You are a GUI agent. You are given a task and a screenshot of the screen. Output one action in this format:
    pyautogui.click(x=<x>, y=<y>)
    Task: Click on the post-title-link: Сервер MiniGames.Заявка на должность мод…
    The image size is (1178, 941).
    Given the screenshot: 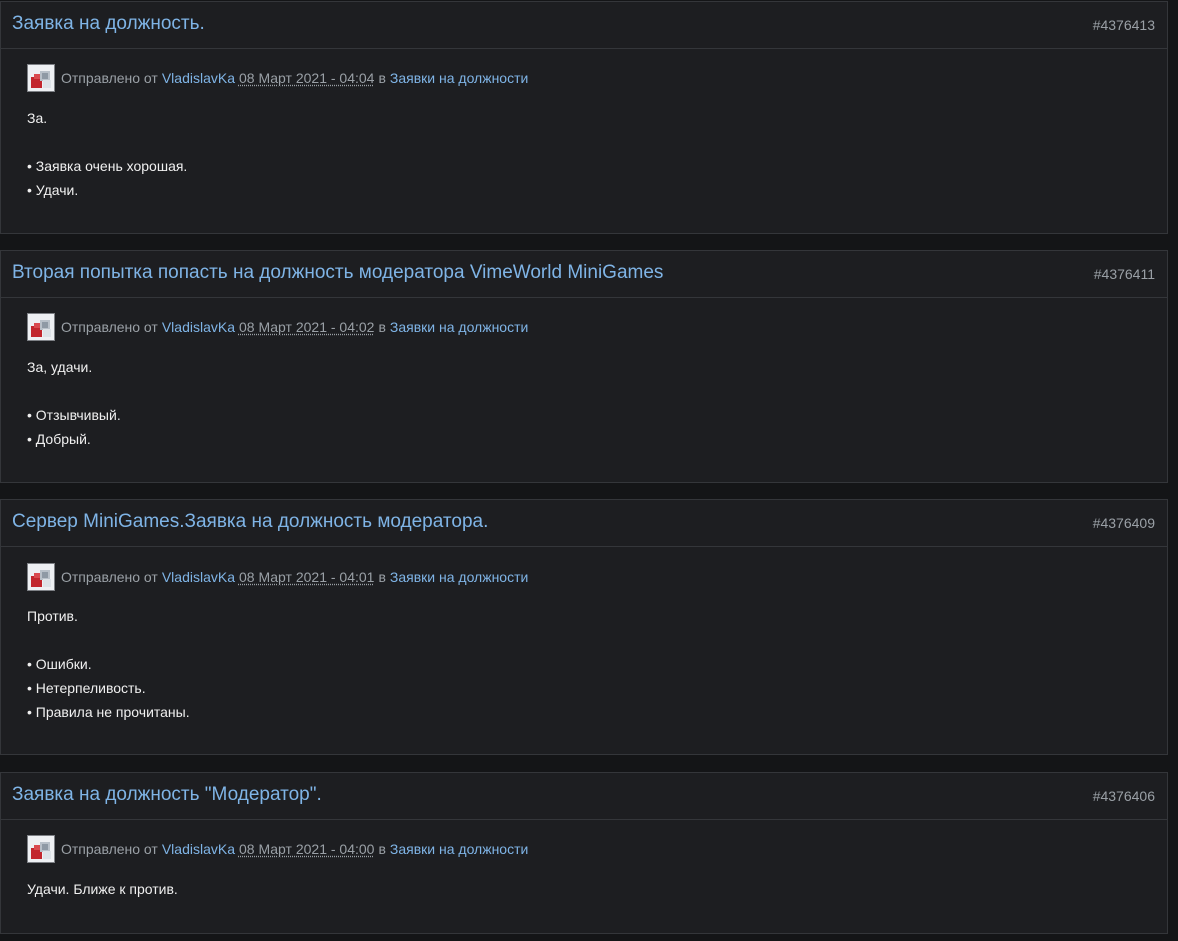 What is the action you would take?
    pyautogui.click(x=250, y=522)
    